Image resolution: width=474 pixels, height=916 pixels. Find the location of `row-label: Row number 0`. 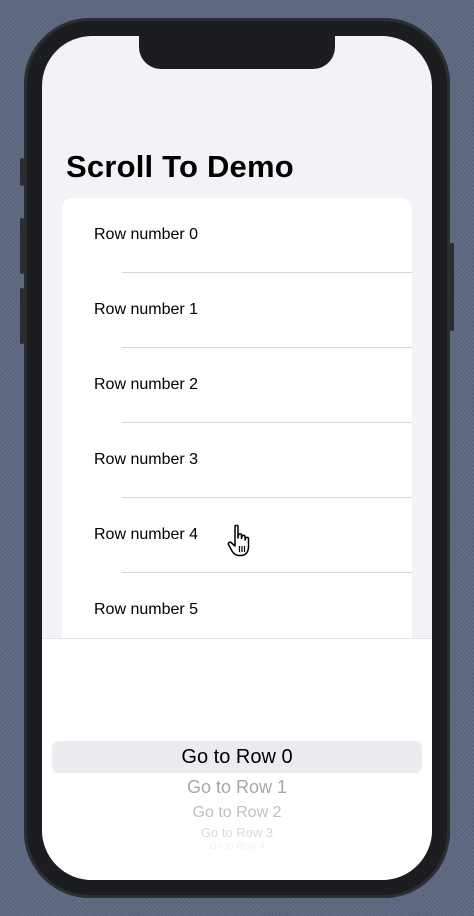

row-label: Row number 0 is located at coordinates (146, 234).